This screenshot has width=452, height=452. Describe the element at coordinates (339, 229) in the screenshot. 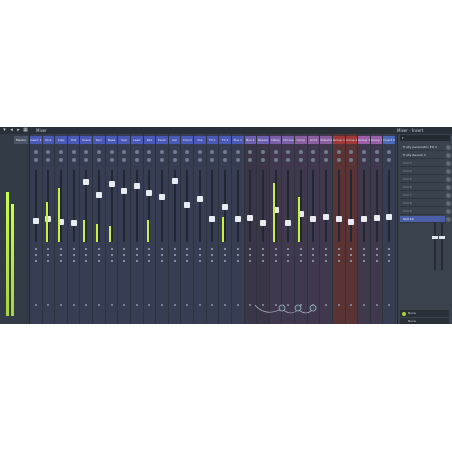

I see `mixer-strip: Group 1` at that location.